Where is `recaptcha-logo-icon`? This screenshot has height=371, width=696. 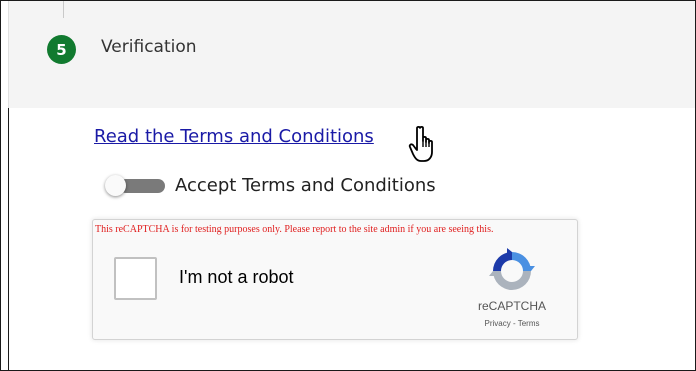 recaptcha-logo-icon is located at coordinates (512, 269).